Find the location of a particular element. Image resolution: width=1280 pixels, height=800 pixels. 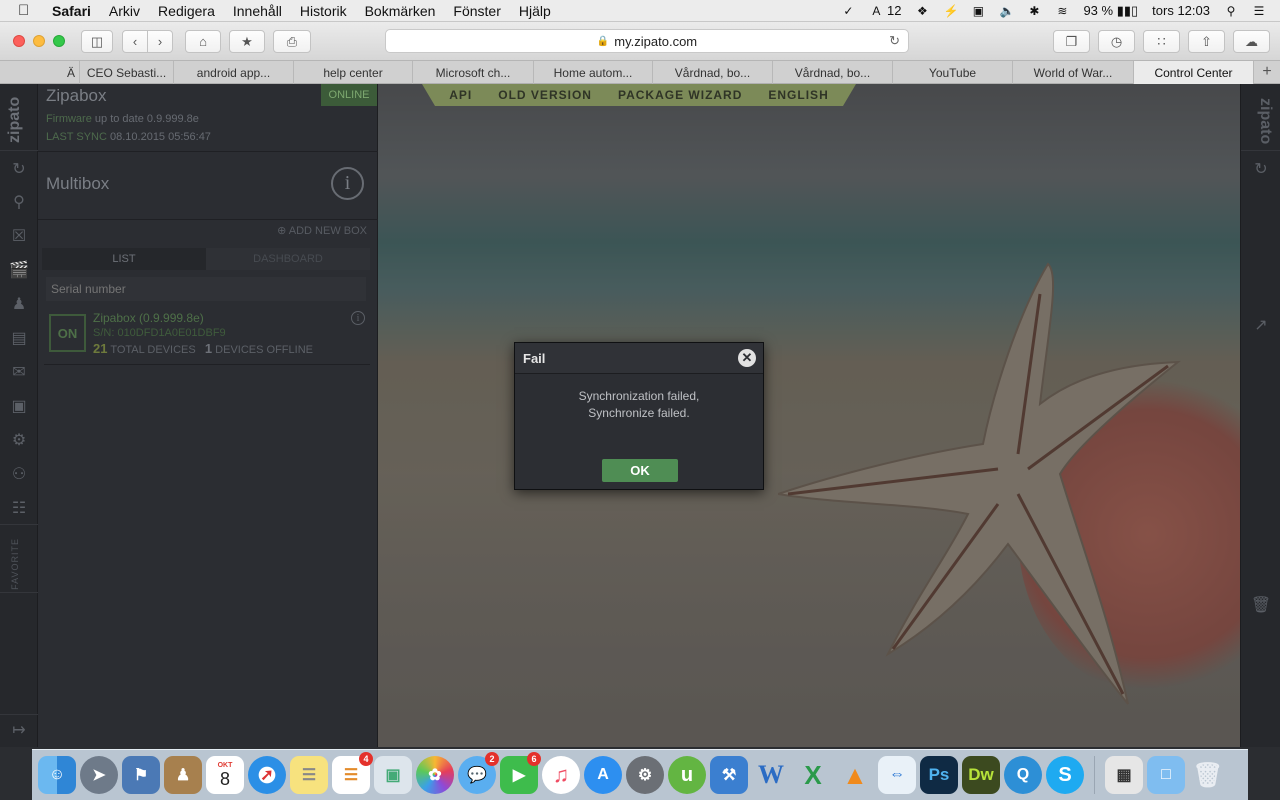

dock-finder: ☺ is located at coordinates (57, 775).